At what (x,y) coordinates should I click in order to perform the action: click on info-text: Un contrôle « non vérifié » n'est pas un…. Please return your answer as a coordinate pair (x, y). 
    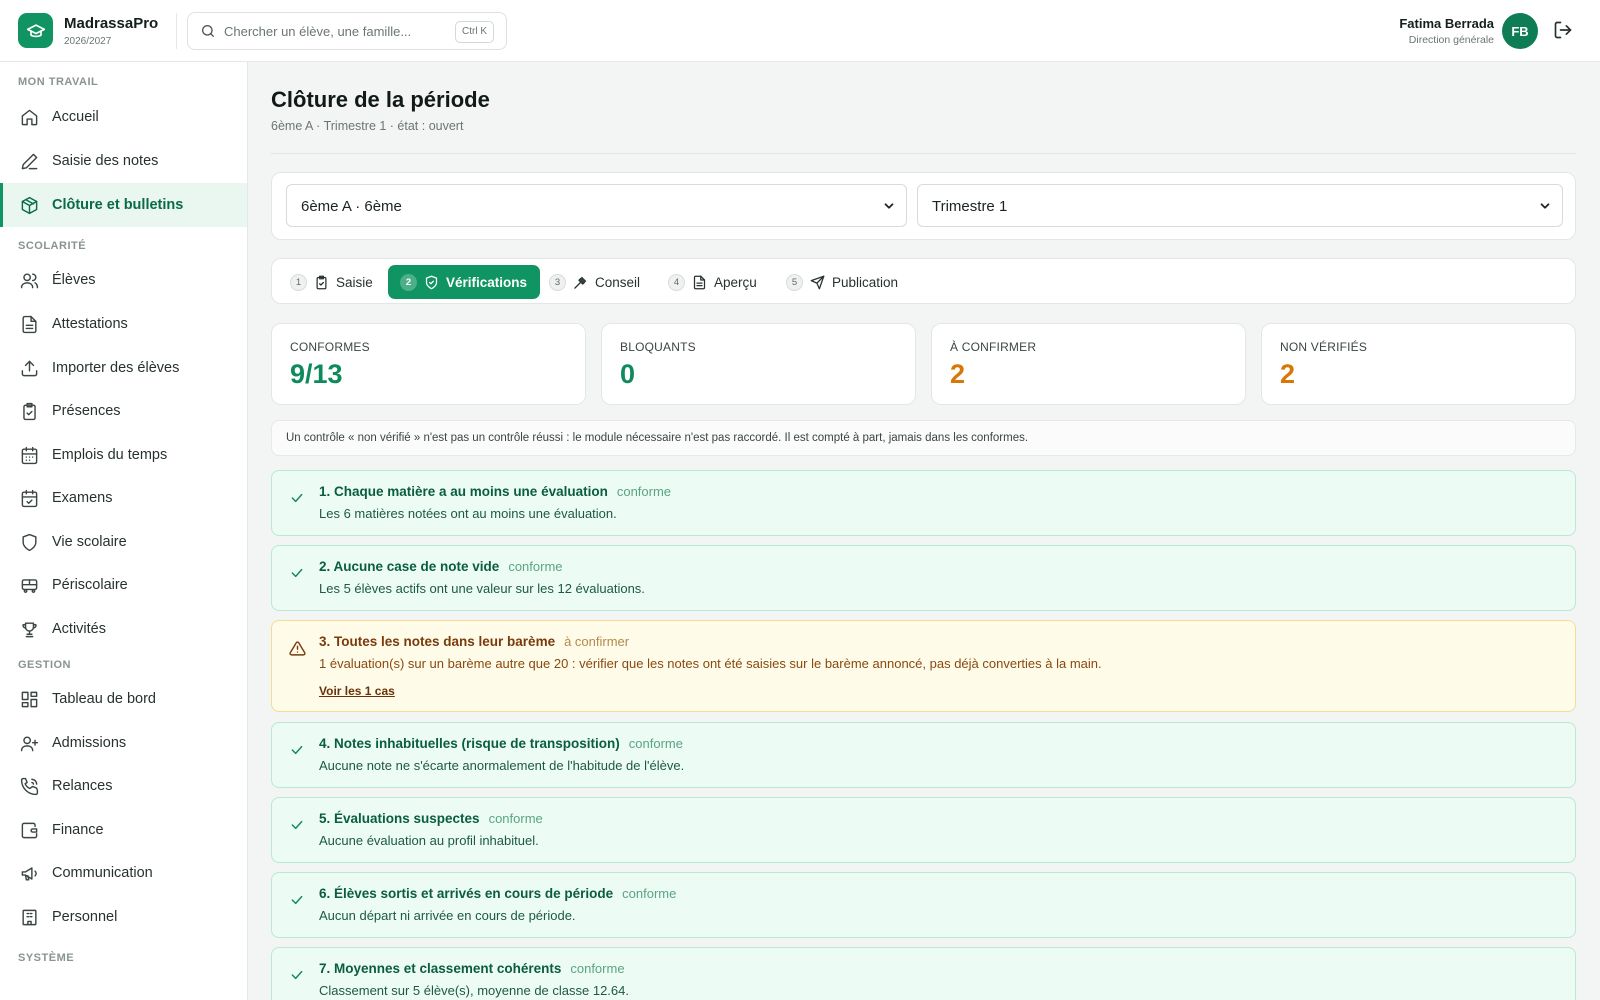
    Looking at the image, I should click on (657, 438).